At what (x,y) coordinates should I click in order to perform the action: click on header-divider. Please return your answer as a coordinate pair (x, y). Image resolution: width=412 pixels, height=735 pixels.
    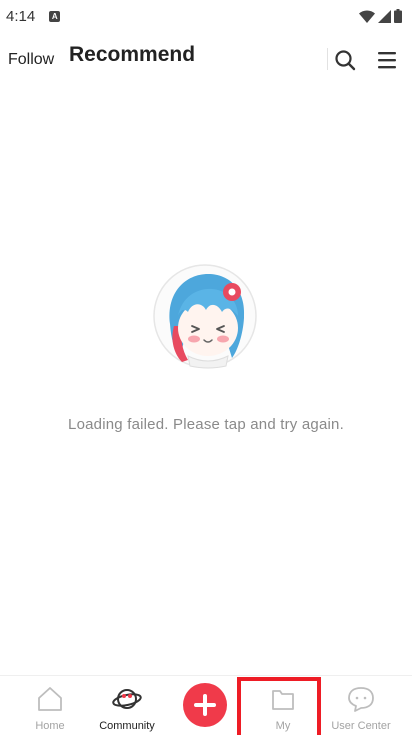
    Looking at the image, I should click on (327, 59).